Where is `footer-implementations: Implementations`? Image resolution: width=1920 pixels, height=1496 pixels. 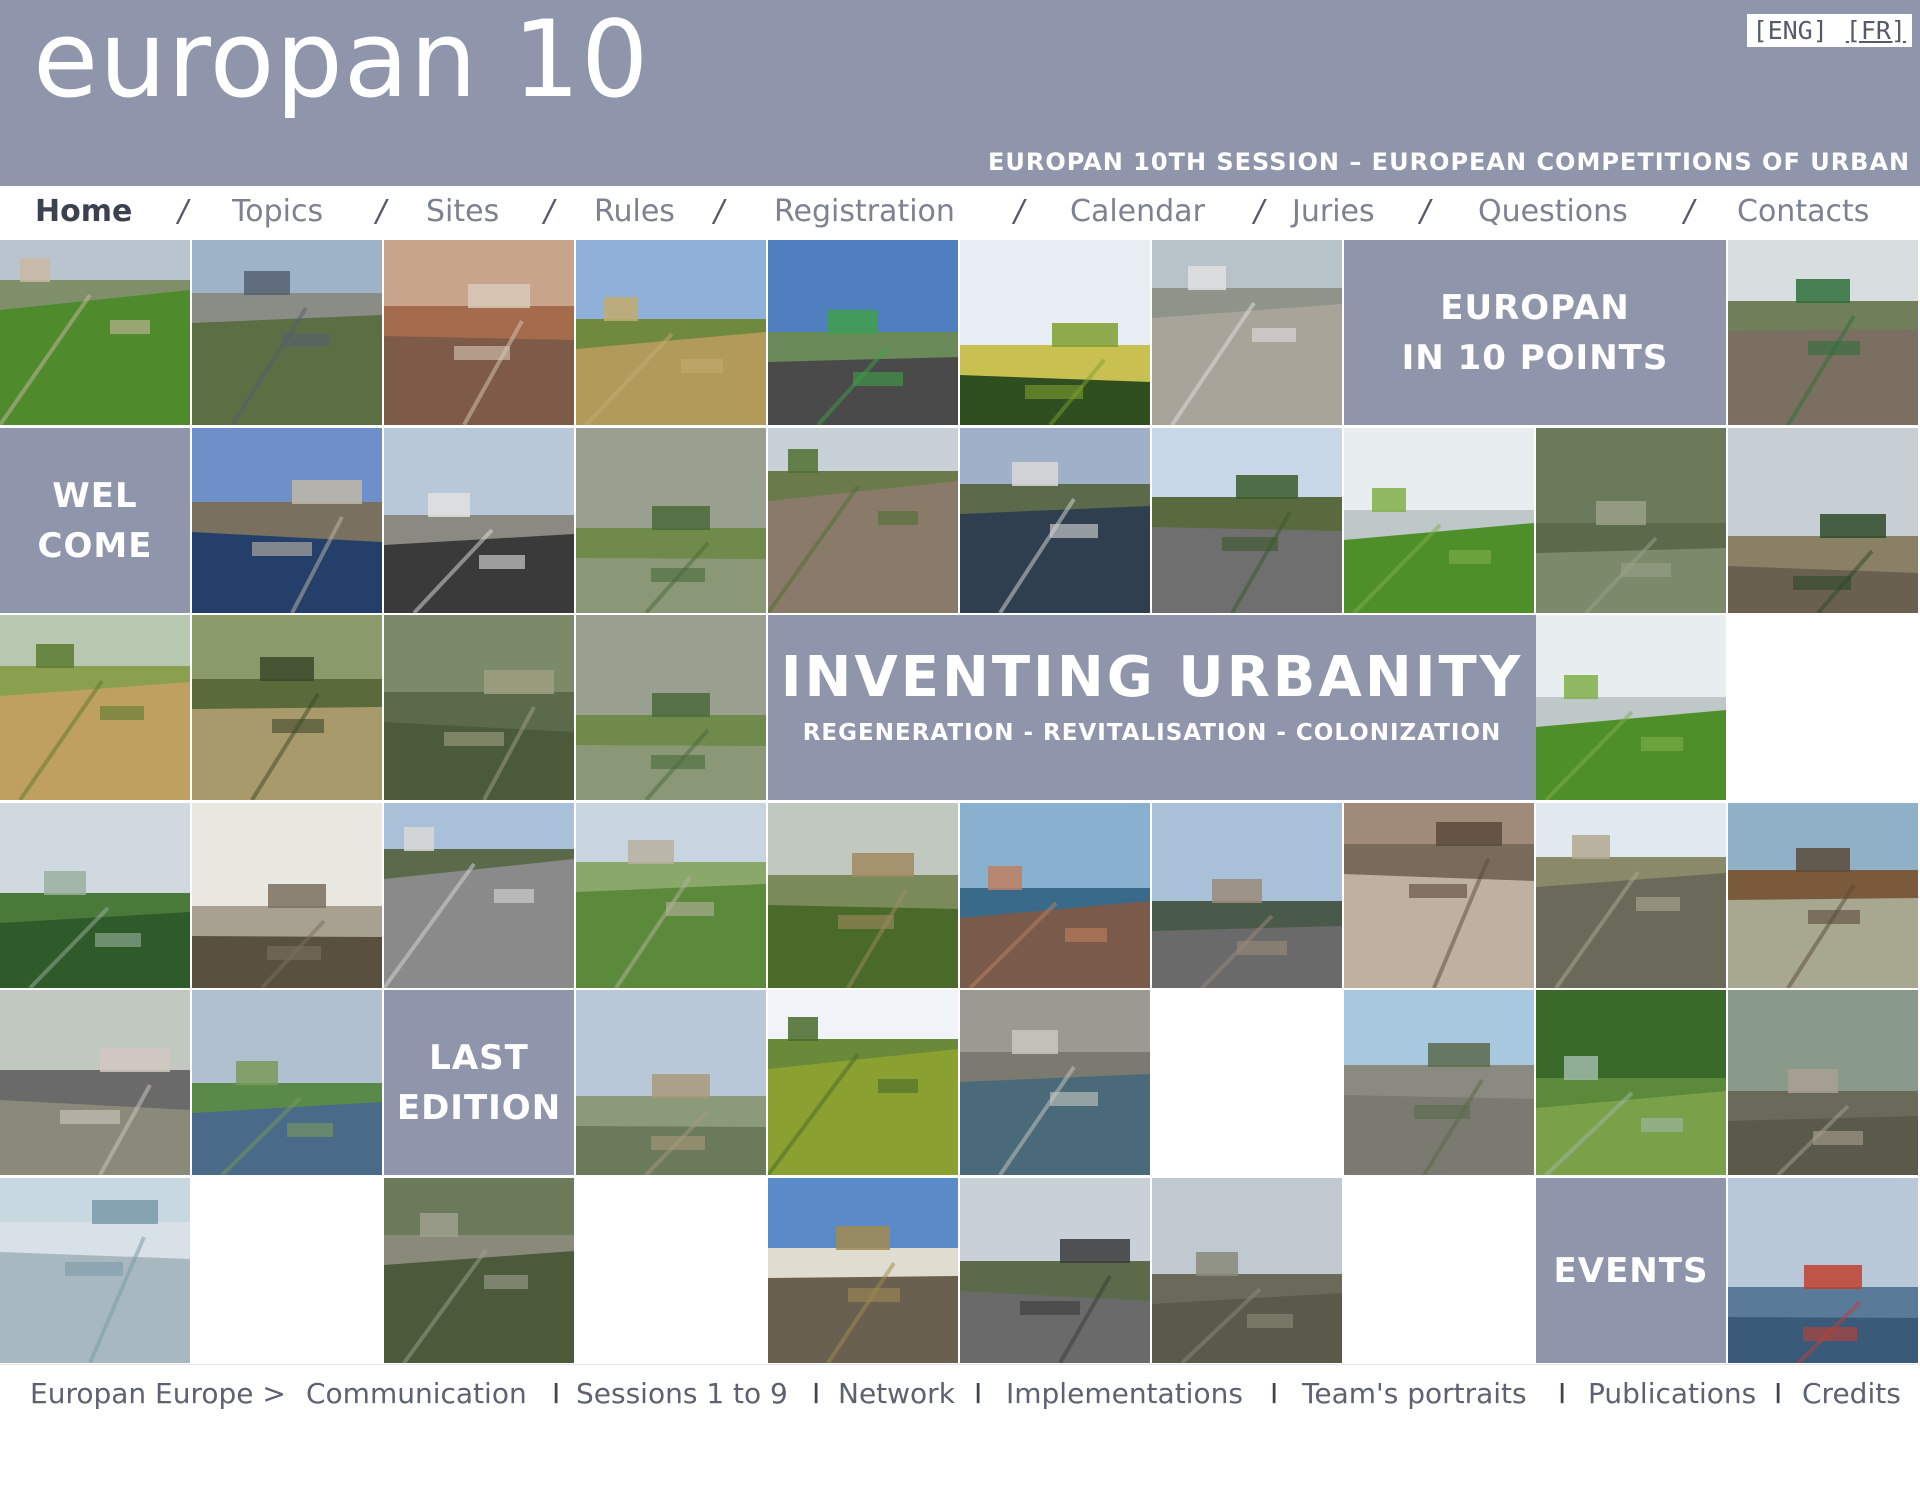
footer-implementations: Implementations is located at coordinates (1124, 1393).